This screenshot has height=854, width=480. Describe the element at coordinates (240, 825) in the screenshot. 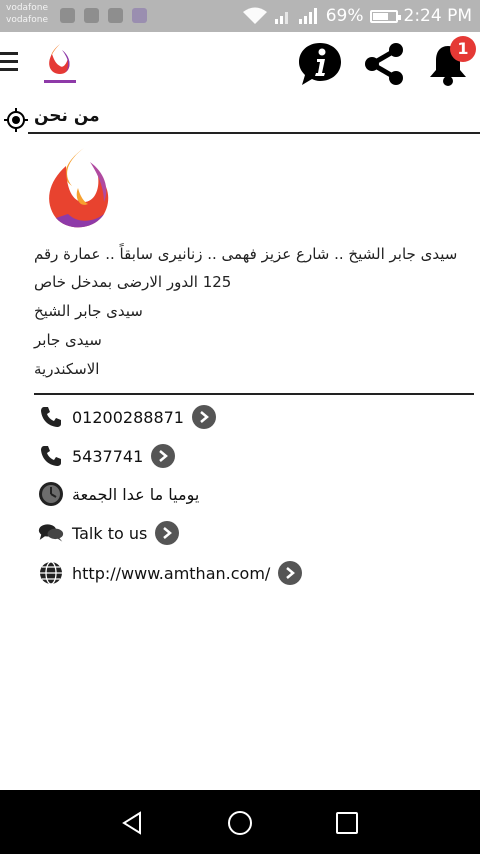

I see `home-icon` at that location.